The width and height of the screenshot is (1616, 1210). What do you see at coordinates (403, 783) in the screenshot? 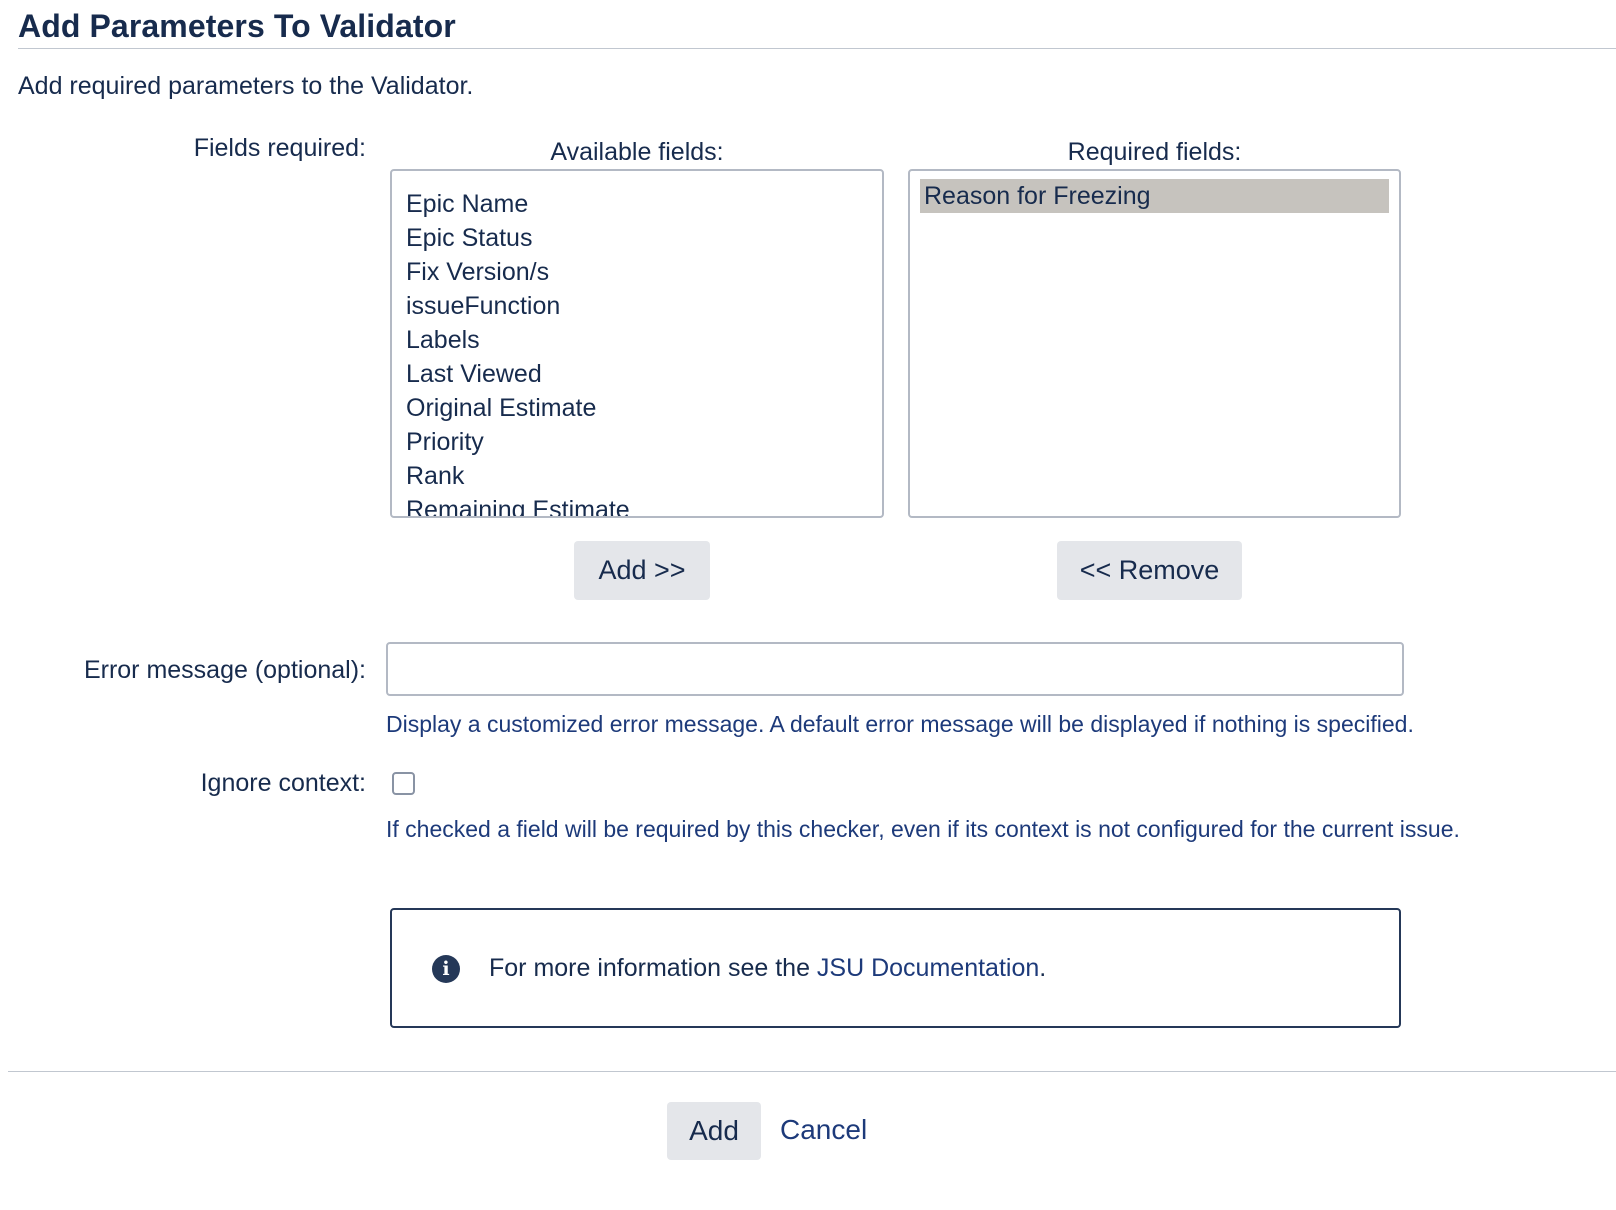
I see `ignore-context-checkbox` at bounding box center [403, 783].